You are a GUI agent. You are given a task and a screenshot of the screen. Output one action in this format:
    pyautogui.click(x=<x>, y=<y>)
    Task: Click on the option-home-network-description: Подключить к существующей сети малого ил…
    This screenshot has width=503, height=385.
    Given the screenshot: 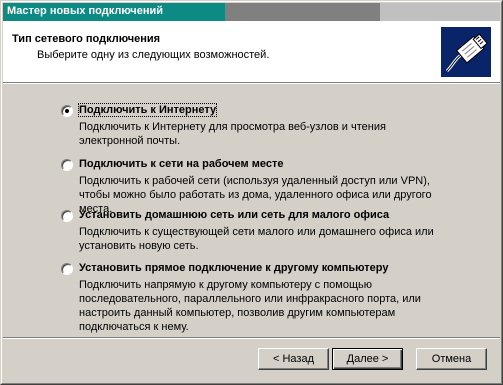 What is the action you would take?
    pyautogui.click(x=256, y=239)
    